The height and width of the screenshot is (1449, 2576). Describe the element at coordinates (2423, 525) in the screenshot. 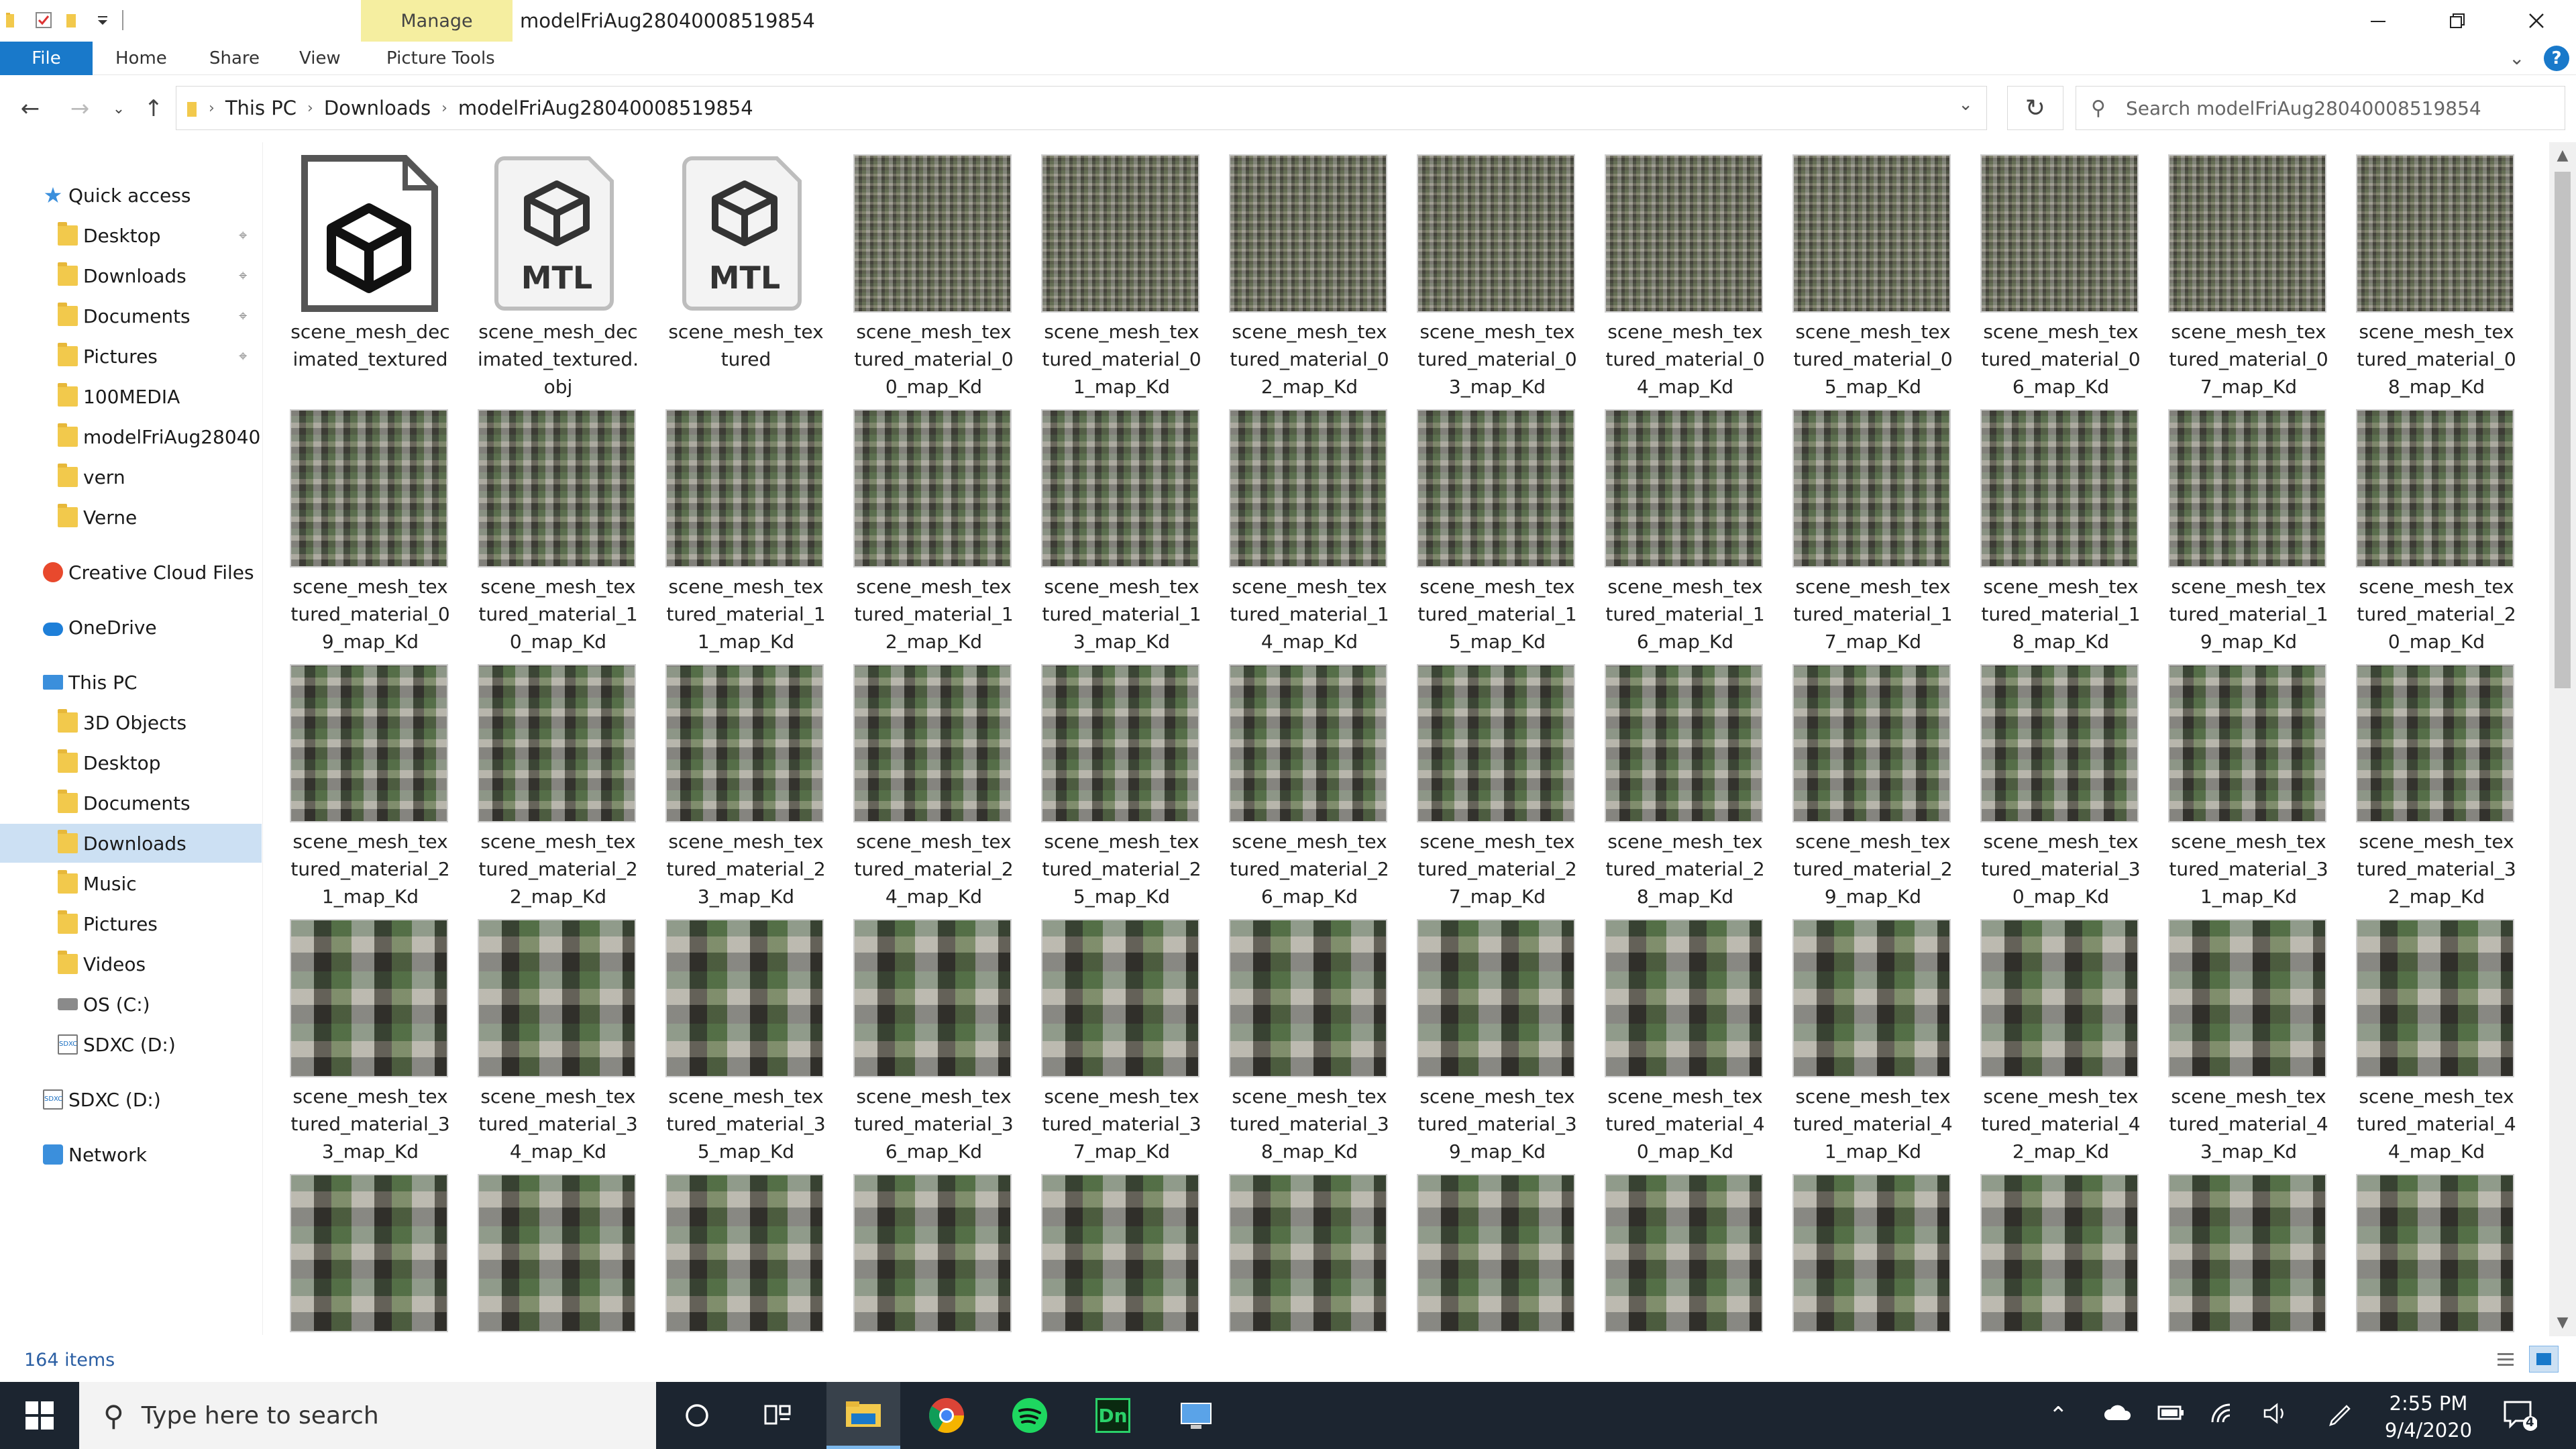

I see `file-item: scene_mesh_textured_material_20_map_Kd` at that location.